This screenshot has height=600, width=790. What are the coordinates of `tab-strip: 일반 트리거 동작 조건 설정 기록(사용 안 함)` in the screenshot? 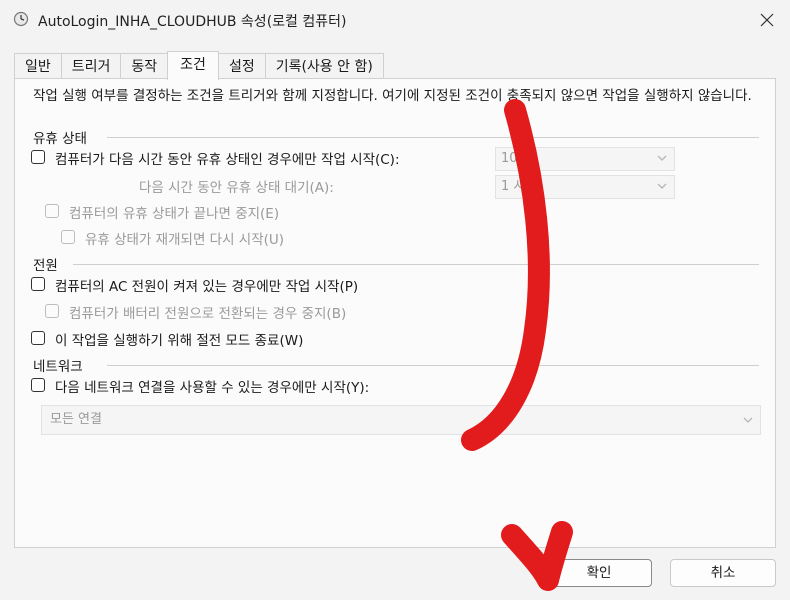 It's located at (199, 65).